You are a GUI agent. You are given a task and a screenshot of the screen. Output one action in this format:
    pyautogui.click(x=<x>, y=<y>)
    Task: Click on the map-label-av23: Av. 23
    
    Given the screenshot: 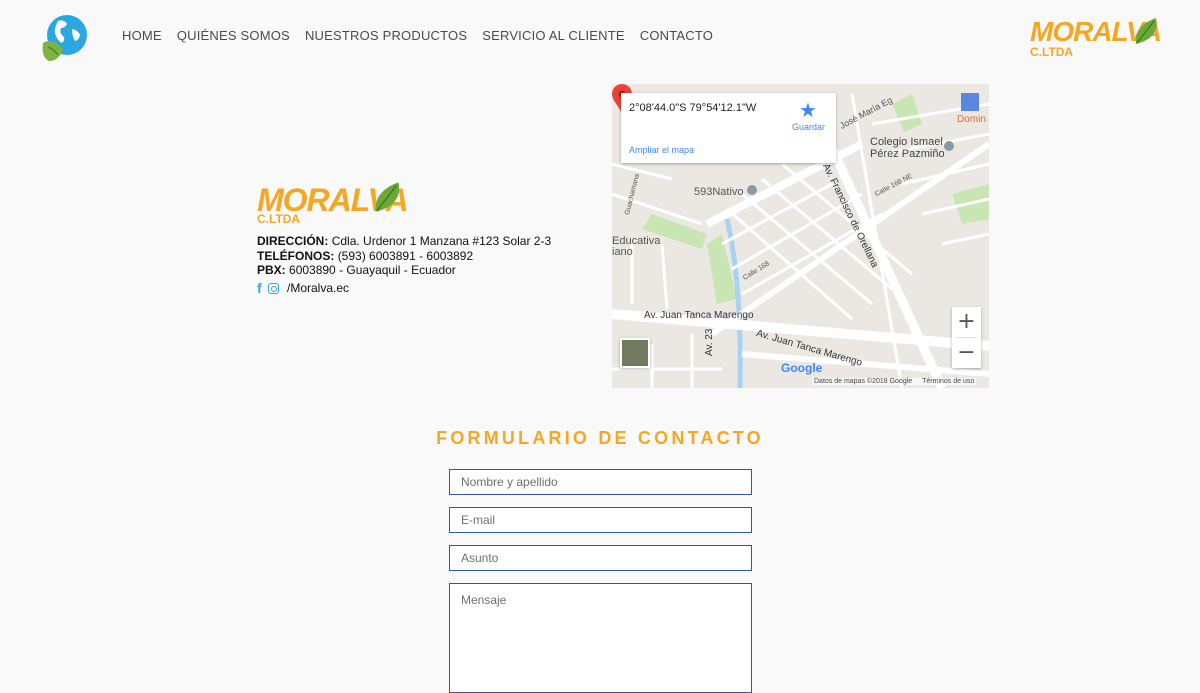 What is the action you would take?
    pyautogui.click(x=709, y=342)
    